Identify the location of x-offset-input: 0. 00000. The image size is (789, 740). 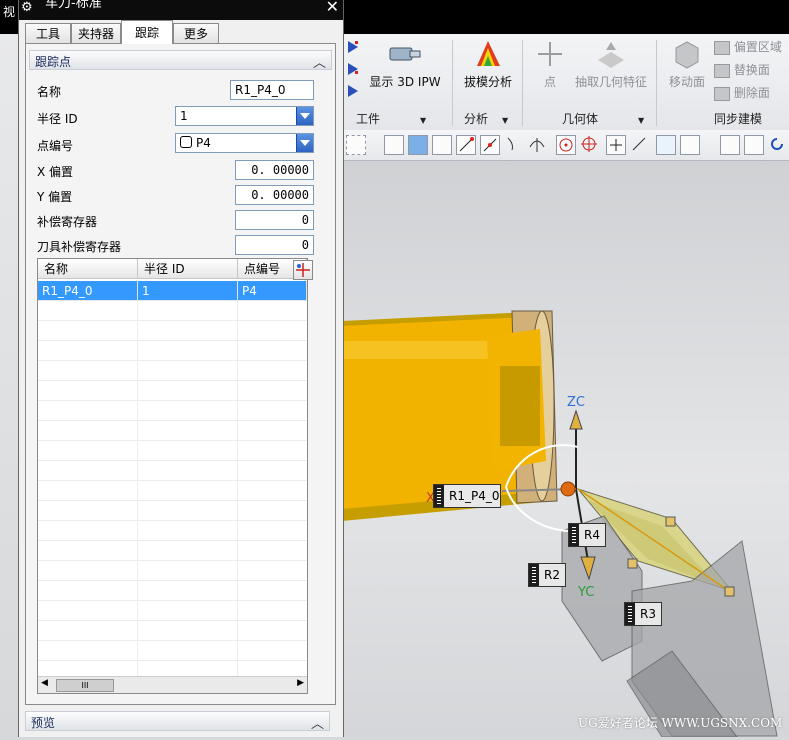
(274, 170).